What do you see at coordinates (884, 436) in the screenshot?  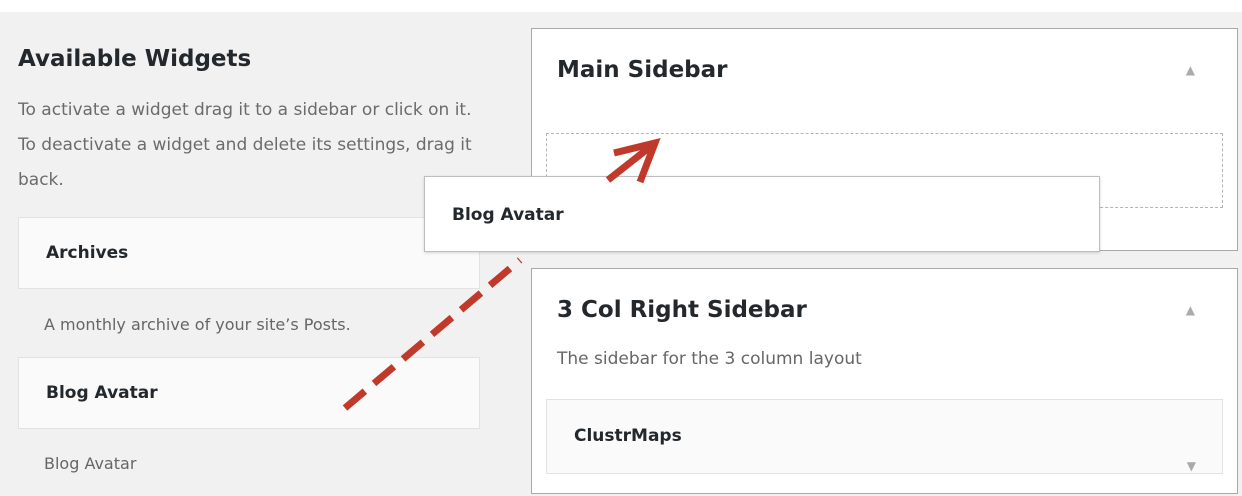 I see `widget-clustrmaps: ClustrMaps ▼` at bounding box center [884, 436].